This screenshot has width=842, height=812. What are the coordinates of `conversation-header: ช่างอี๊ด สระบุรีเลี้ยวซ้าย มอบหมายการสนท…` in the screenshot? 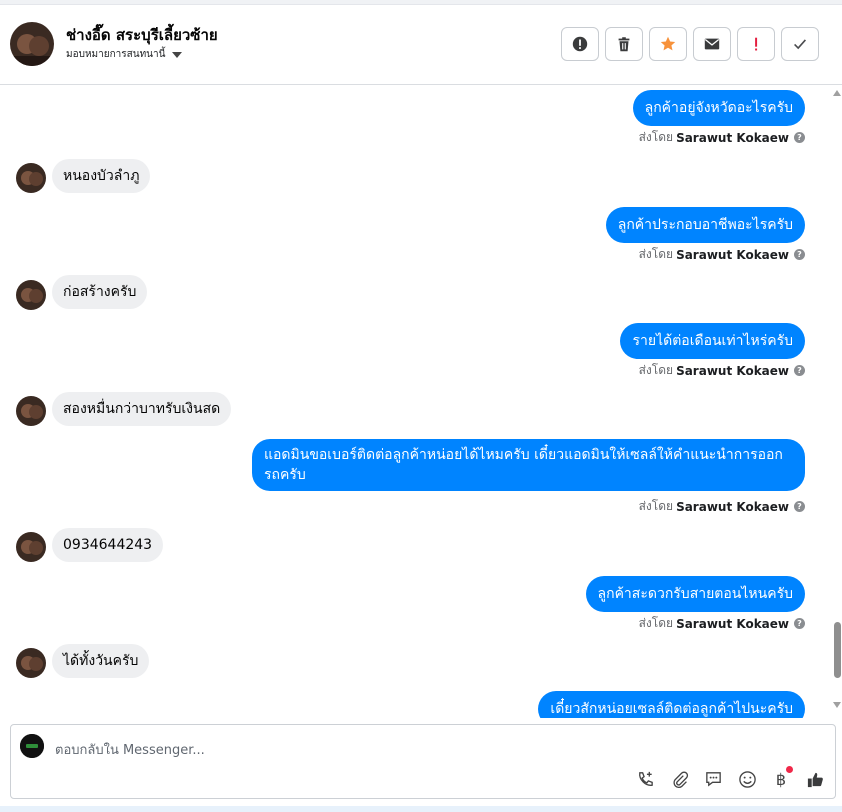 It's located at (421, 45).